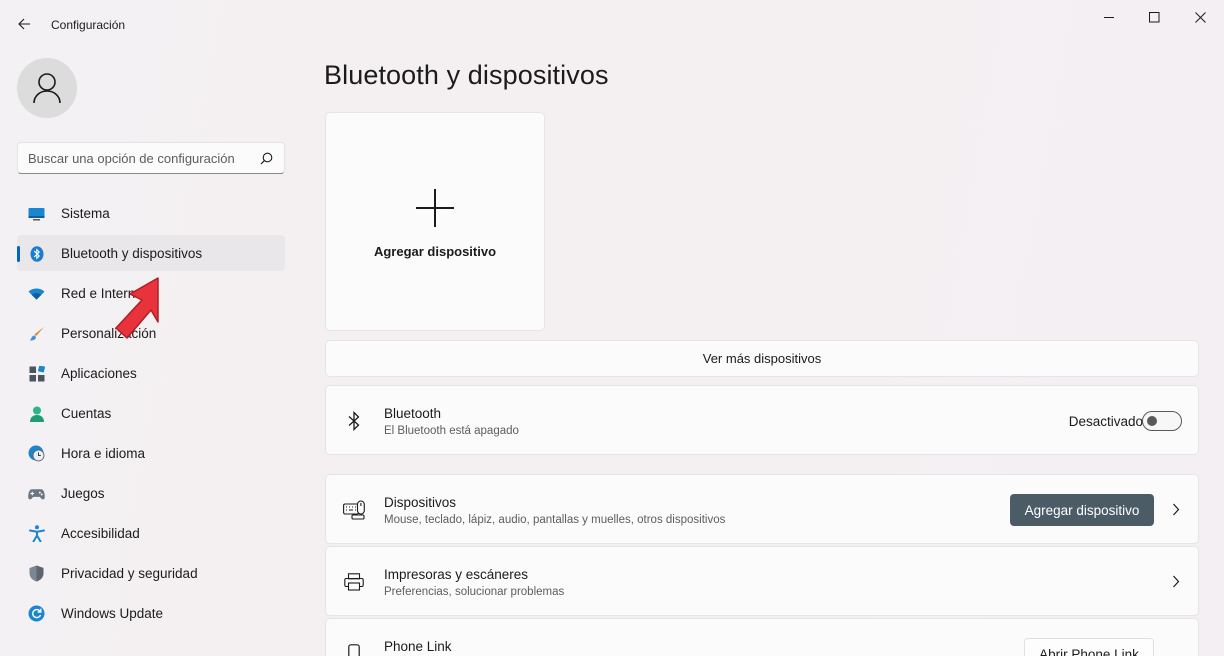 The height and width of the screenshot is (656, 1224). I want to click on title-bar: Configuración, so click(612, 24).